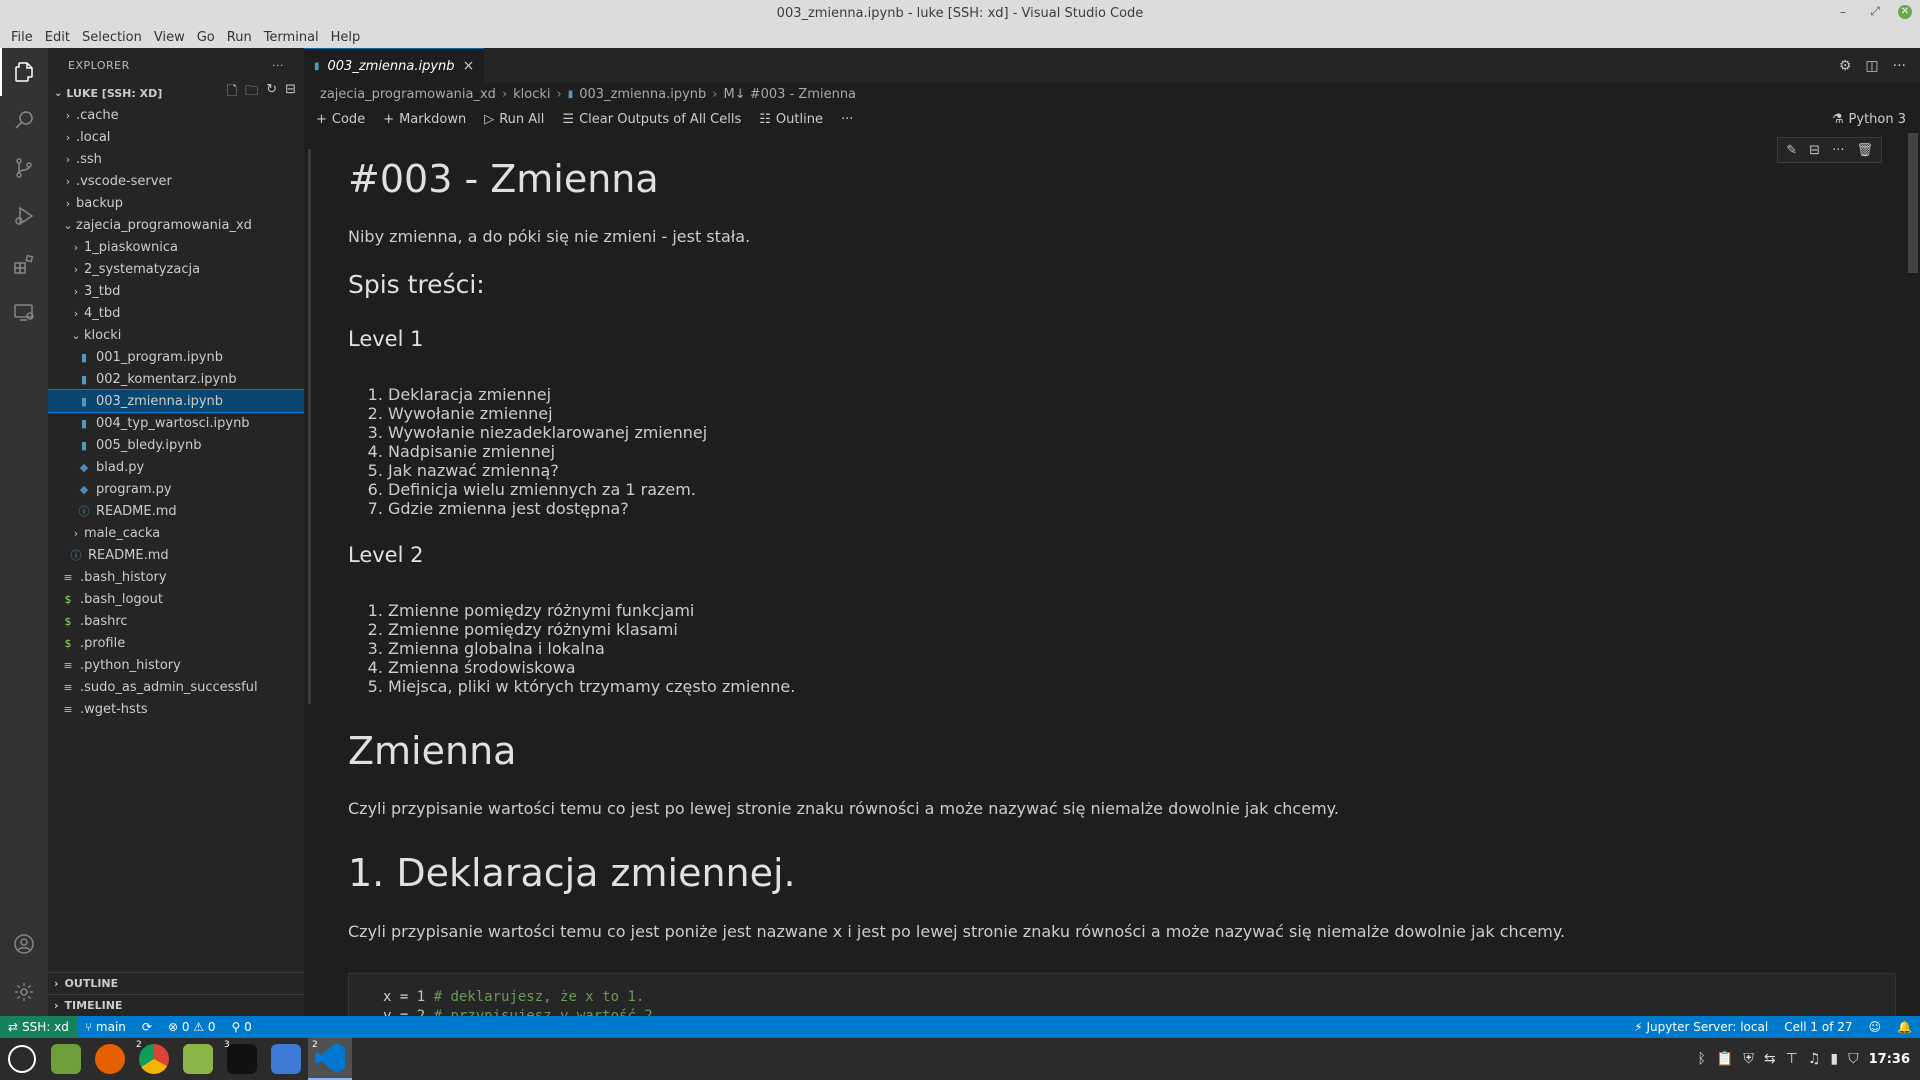  Describe the element at coordinates (346, 37) in the screenshot. I see `menu-help: Help` at that location.